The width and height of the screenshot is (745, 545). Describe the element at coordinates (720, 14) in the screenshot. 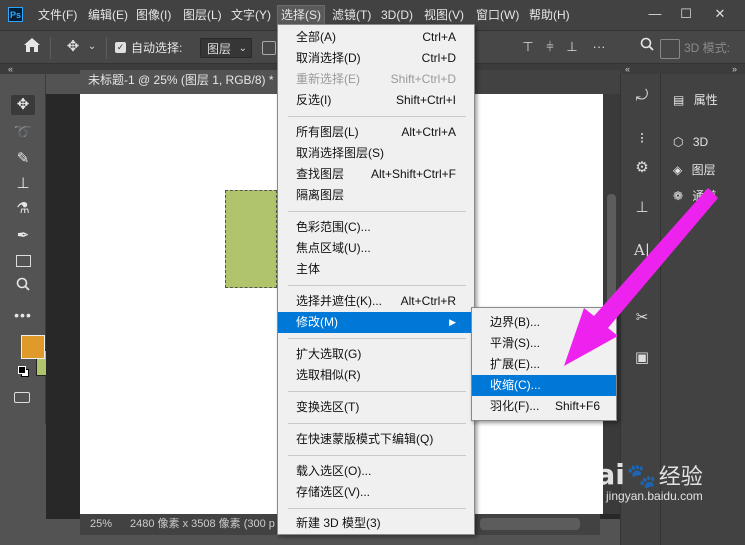

I see `close-icon: ✕` at that location.